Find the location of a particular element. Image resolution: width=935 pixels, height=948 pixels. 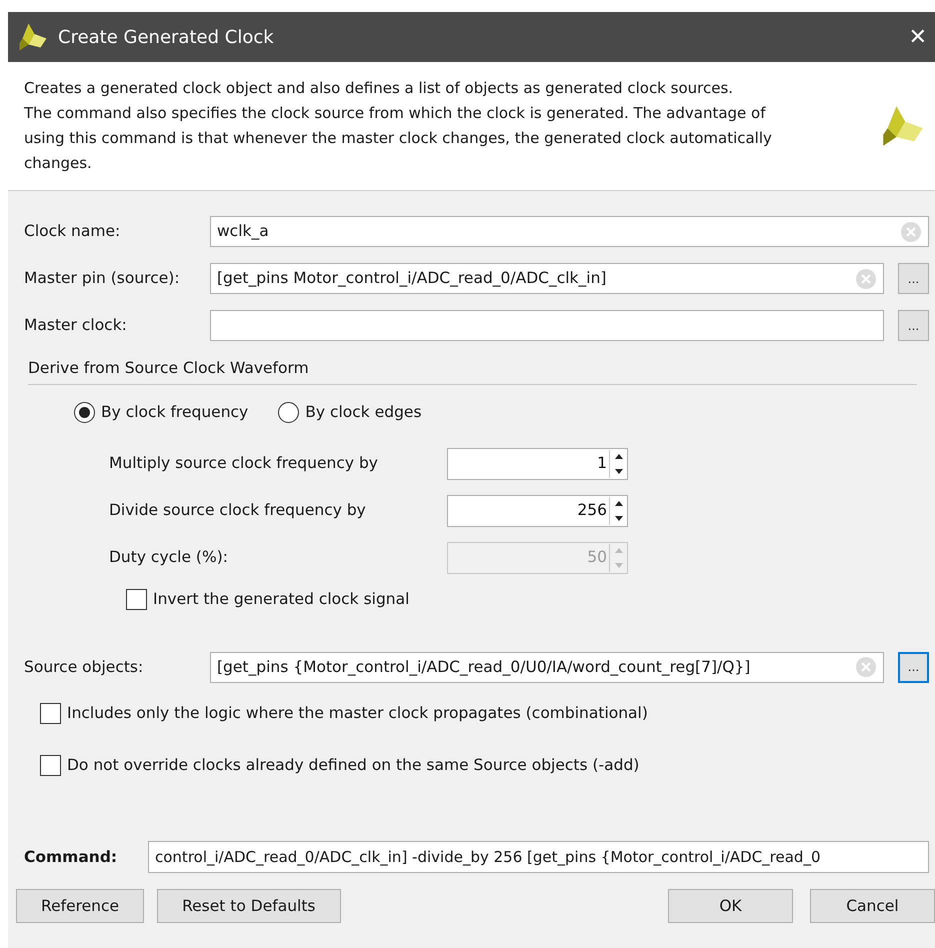

radio-option: By clock edges is located at coordinates (350, 412).